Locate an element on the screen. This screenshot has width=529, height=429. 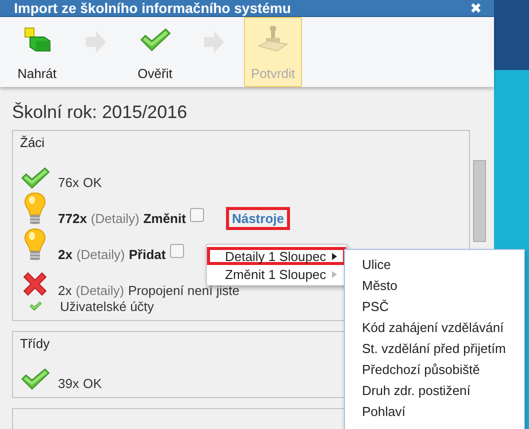
tools-link: Nástroje is located at coordinates (258, 218).